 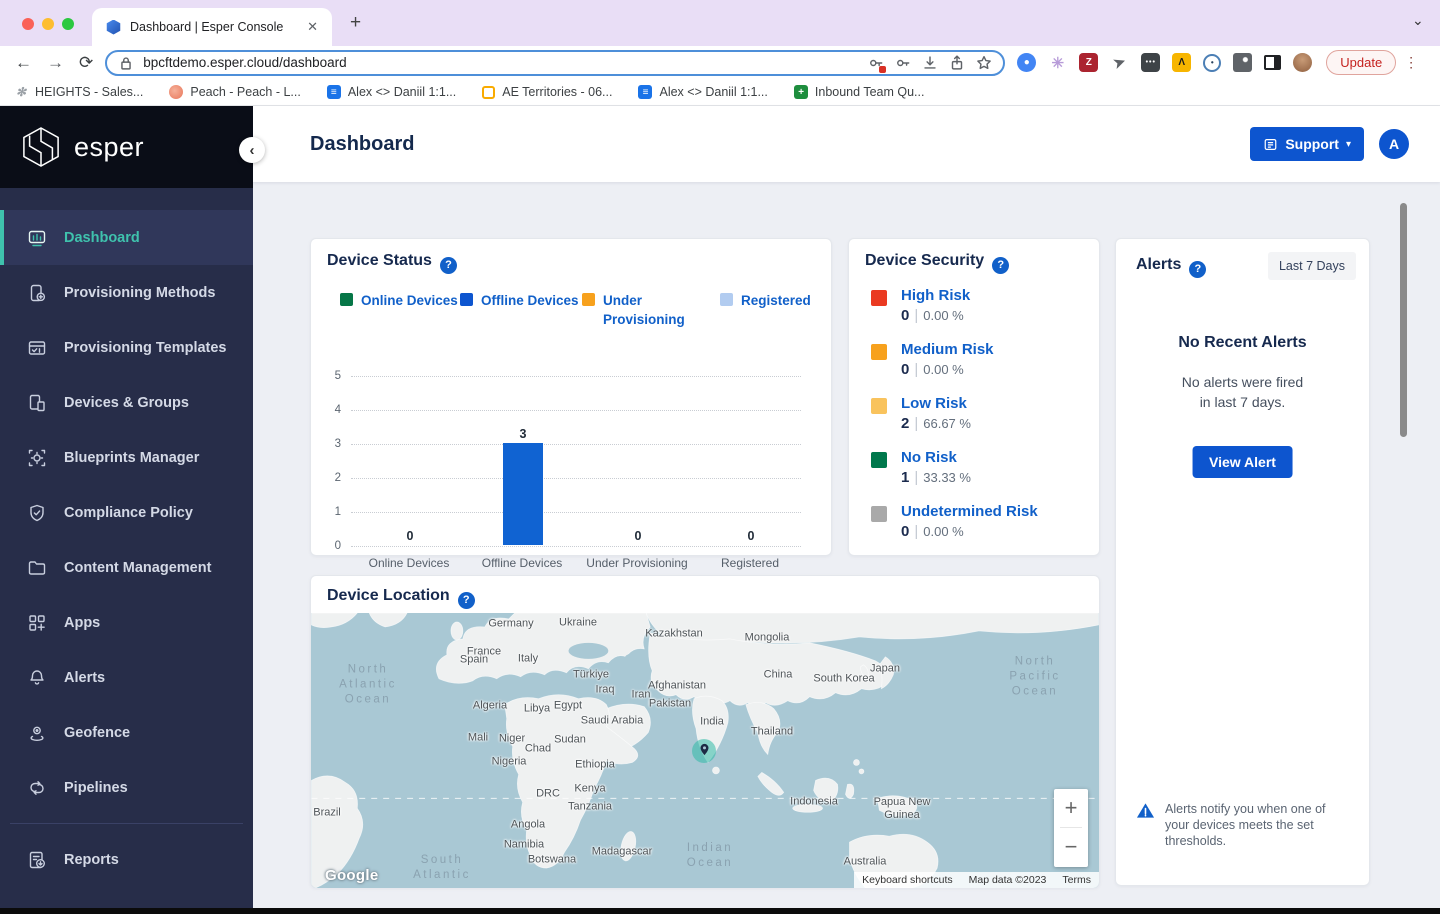 What do you see at coordinates (907, 880) in the screenshot?
I see `keyboard-shortcuts-link: Keyboard shortcuts` at bounding box center [907, 880].